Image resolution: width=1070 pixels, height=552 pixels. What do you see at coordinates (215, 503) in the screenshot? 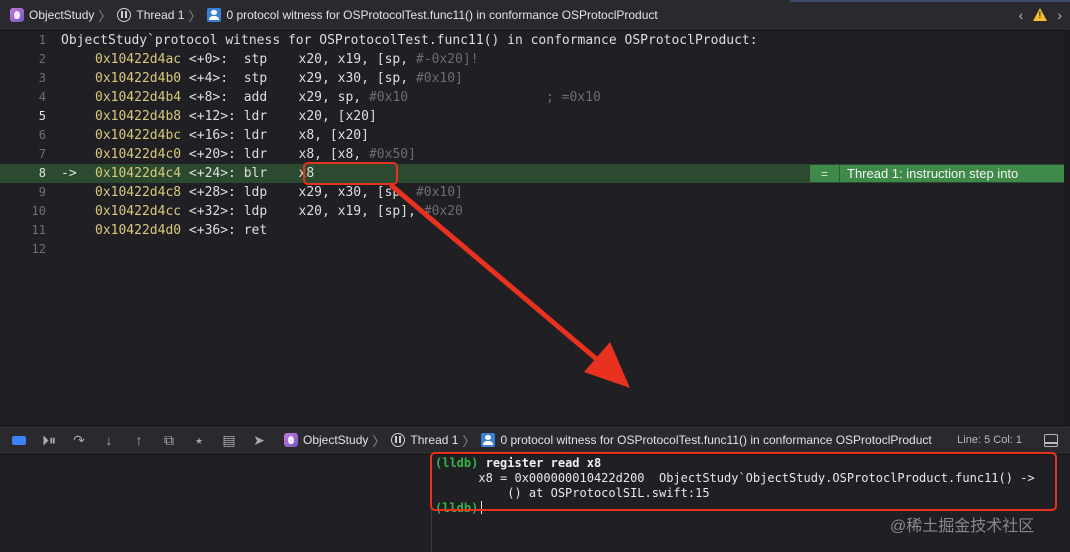
I see `variables-pane` at bounding box center [215, 503].